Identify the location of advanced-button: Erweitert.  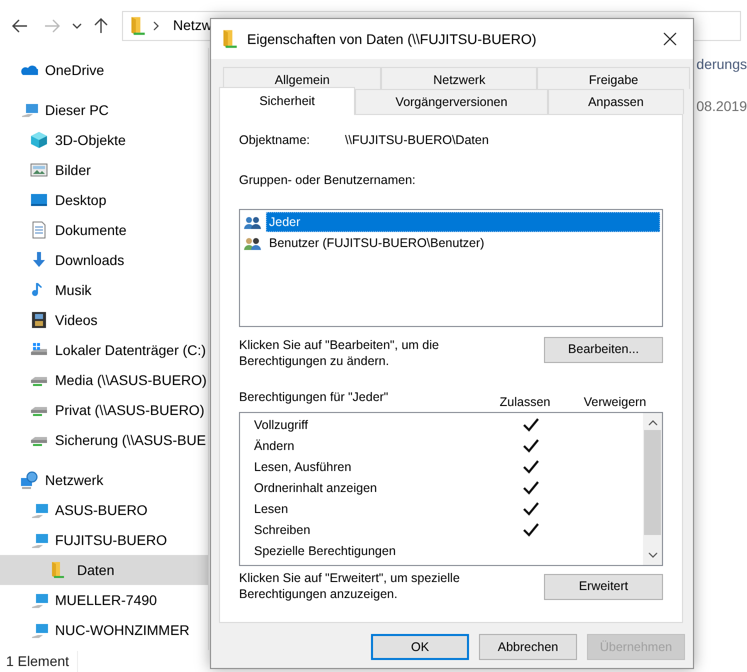
(603, 587).